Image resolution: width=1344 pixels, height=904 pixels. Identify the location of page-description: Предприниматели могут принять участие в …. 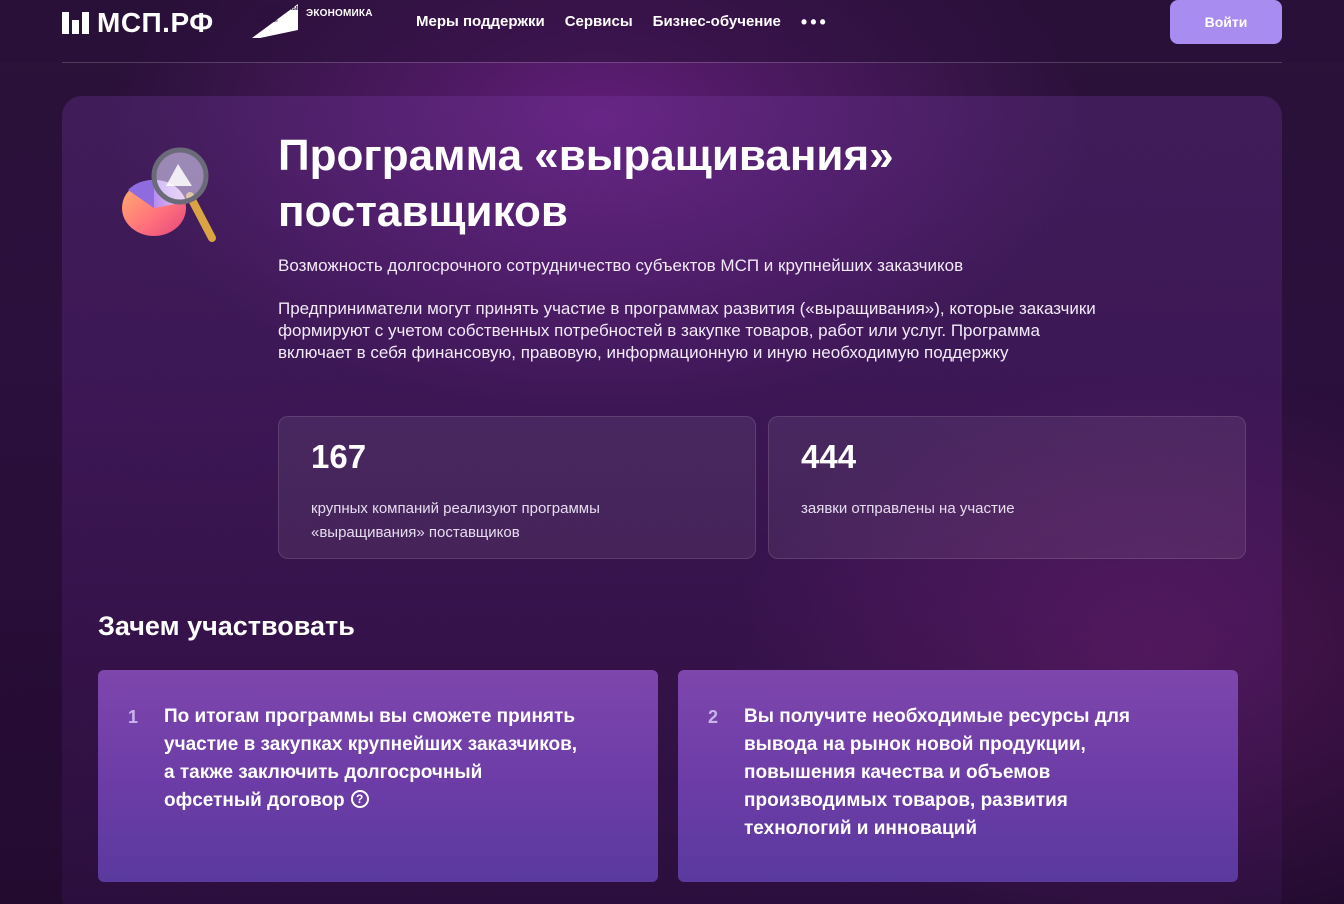
(687, 330).